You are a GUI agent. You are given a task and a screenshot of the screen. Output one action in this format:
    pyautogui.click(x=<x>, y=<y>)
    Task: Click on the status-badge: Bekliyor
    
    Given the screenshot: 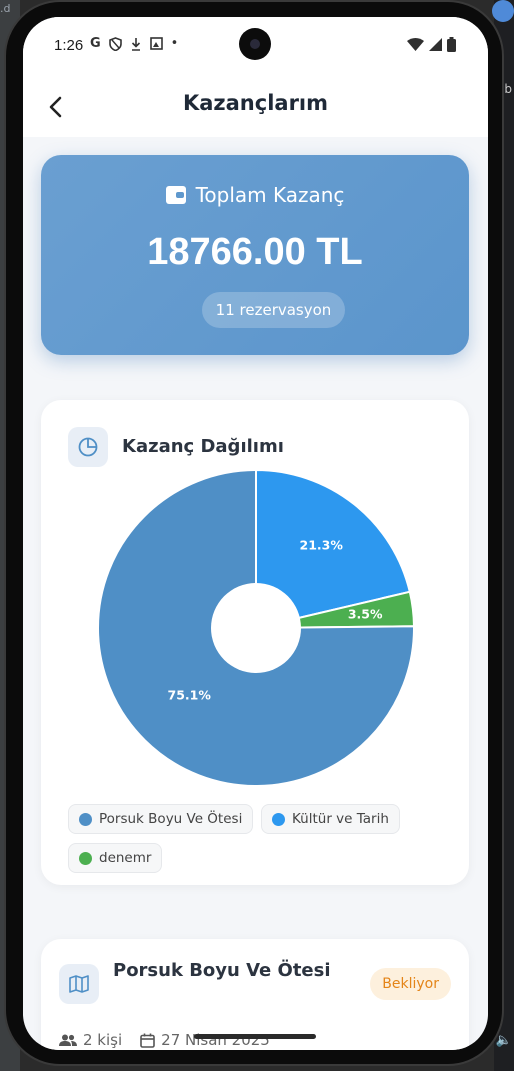 What is the action you would take?
    pyautogui.click(x=410, y=984)
    